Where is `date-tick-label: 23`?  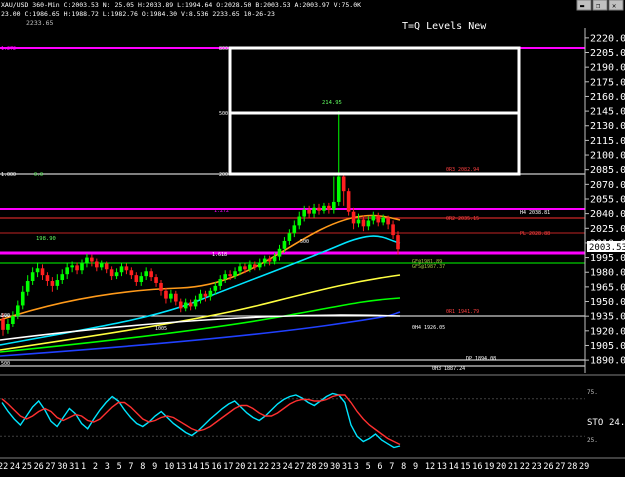
date-tick-label: 23 is located at coordinates (276, 467).